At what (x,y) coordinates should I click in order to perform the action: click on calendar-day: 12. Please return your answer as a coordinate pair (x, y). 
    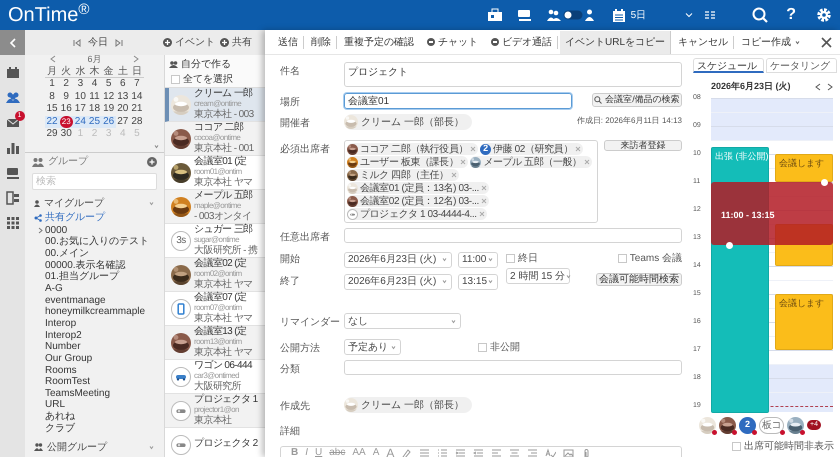
    Looking at the image, I should click on (108, 96).